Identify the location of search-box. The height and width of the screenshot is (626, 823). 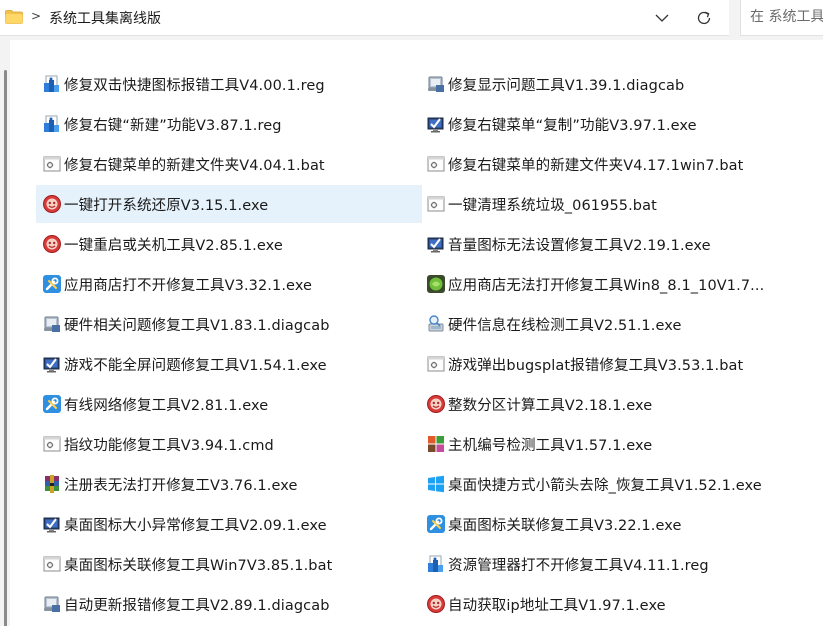
(781, 18).